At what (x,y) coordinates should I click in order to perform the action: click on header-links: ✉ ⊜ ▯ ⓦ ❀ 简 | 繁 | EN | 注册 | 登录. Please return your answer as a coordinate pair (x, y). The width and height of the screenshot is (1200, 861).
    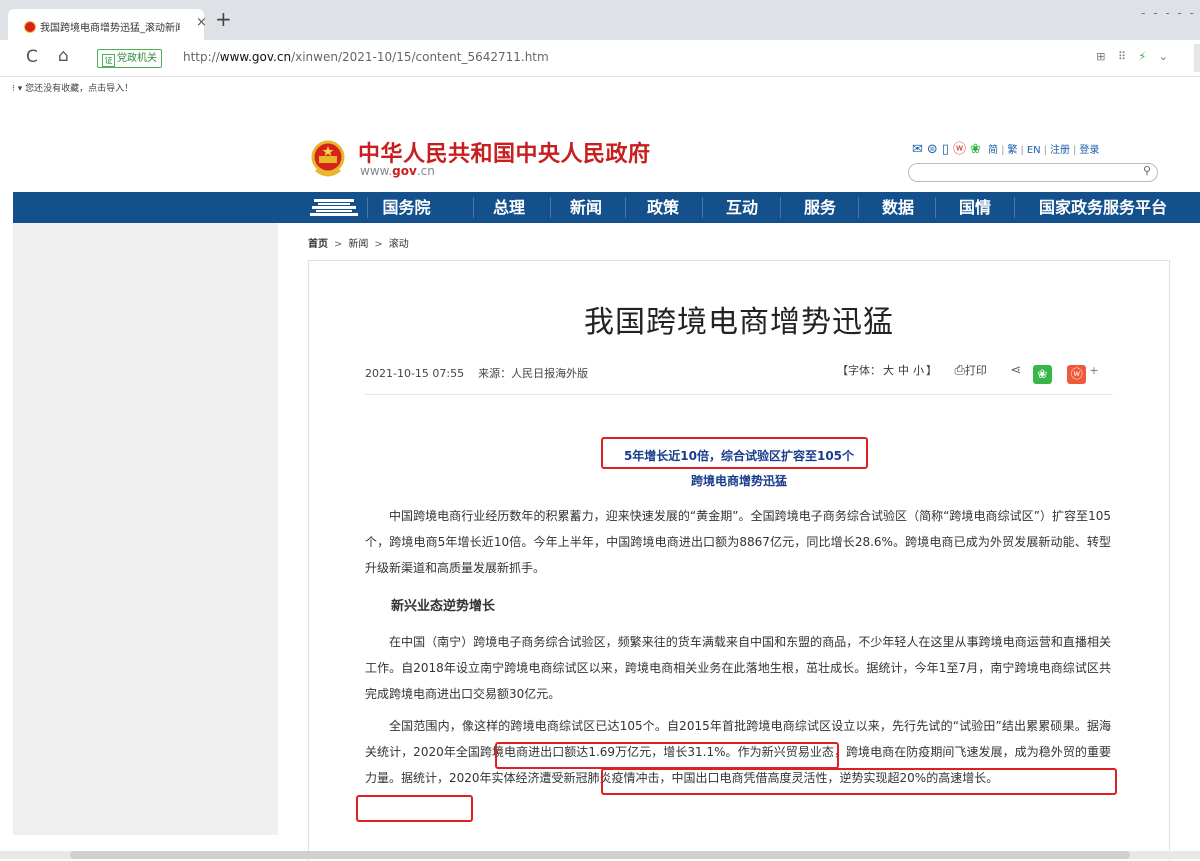
    Looking at the image, I should click on (1005, 147).